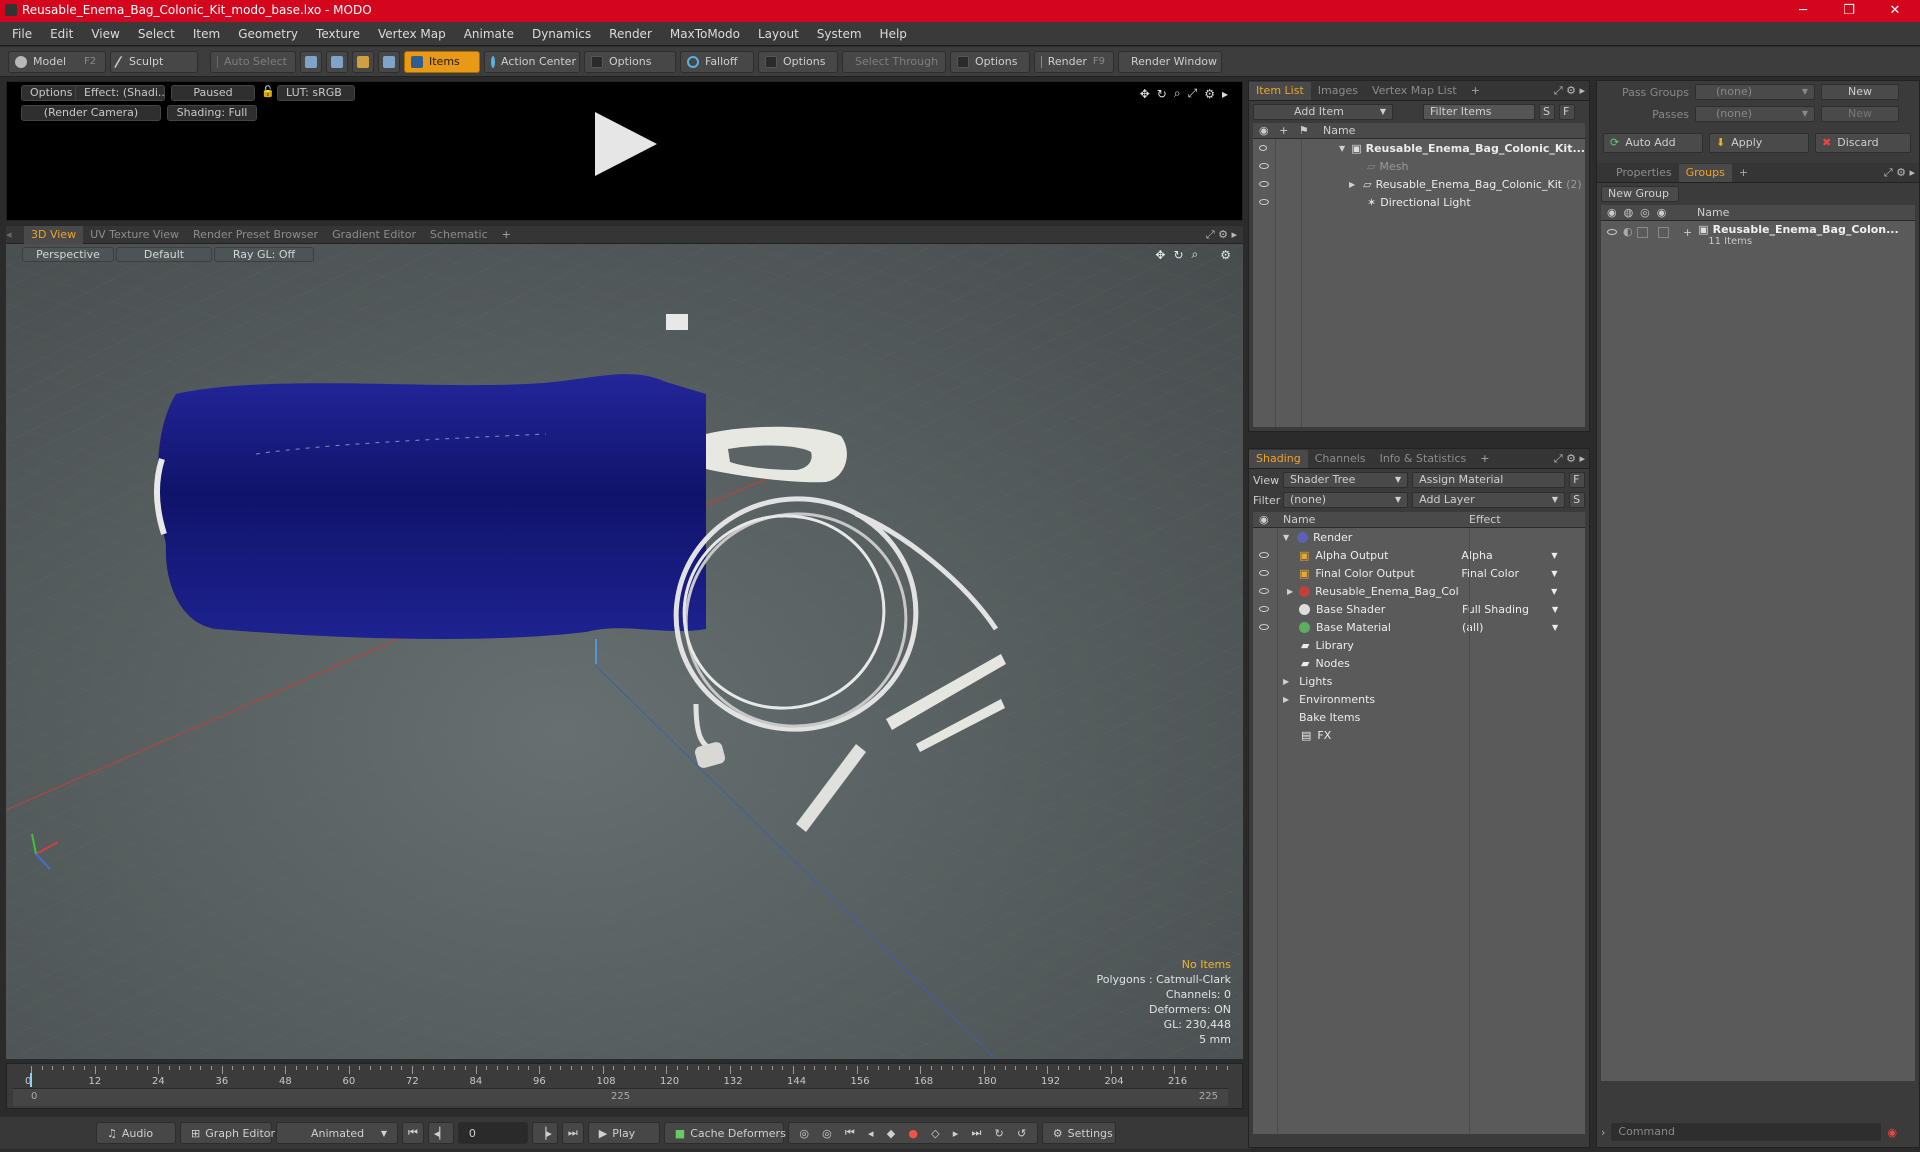 This screenshot has height=1152, width=1920. What do you see at coordinates (164, 254) in the screenshot?
I see `default-style-dropdown: Default` at bounding box center [164, 254].